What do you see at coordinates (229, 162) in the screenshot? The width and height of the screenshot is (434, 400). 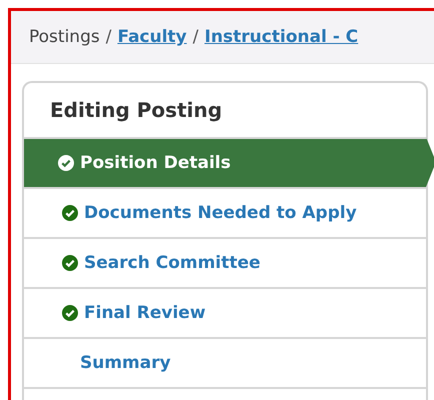 I see `step-item: Position Details` at bounding box center [229, 162].